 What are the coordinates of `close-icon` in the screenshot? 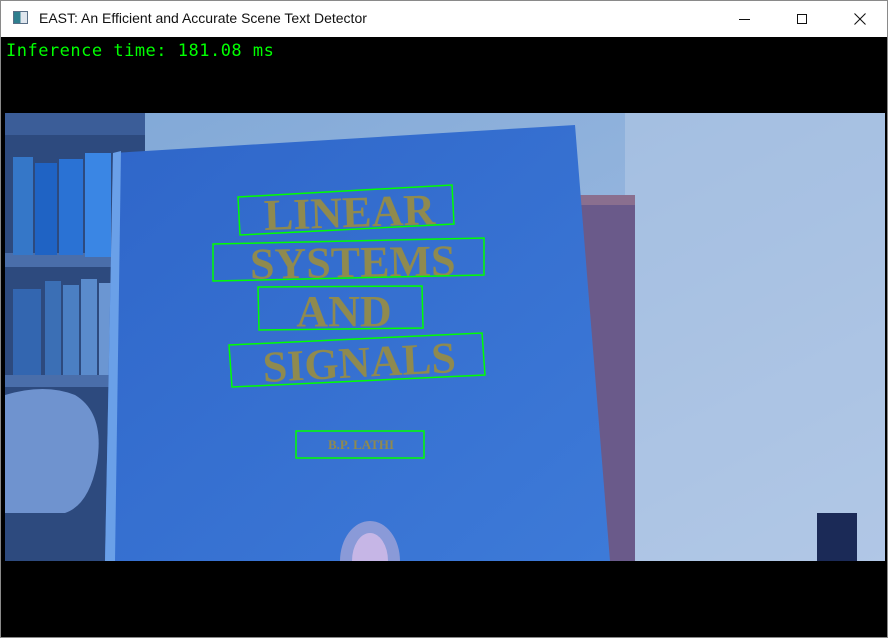 It's located at (860, 19).